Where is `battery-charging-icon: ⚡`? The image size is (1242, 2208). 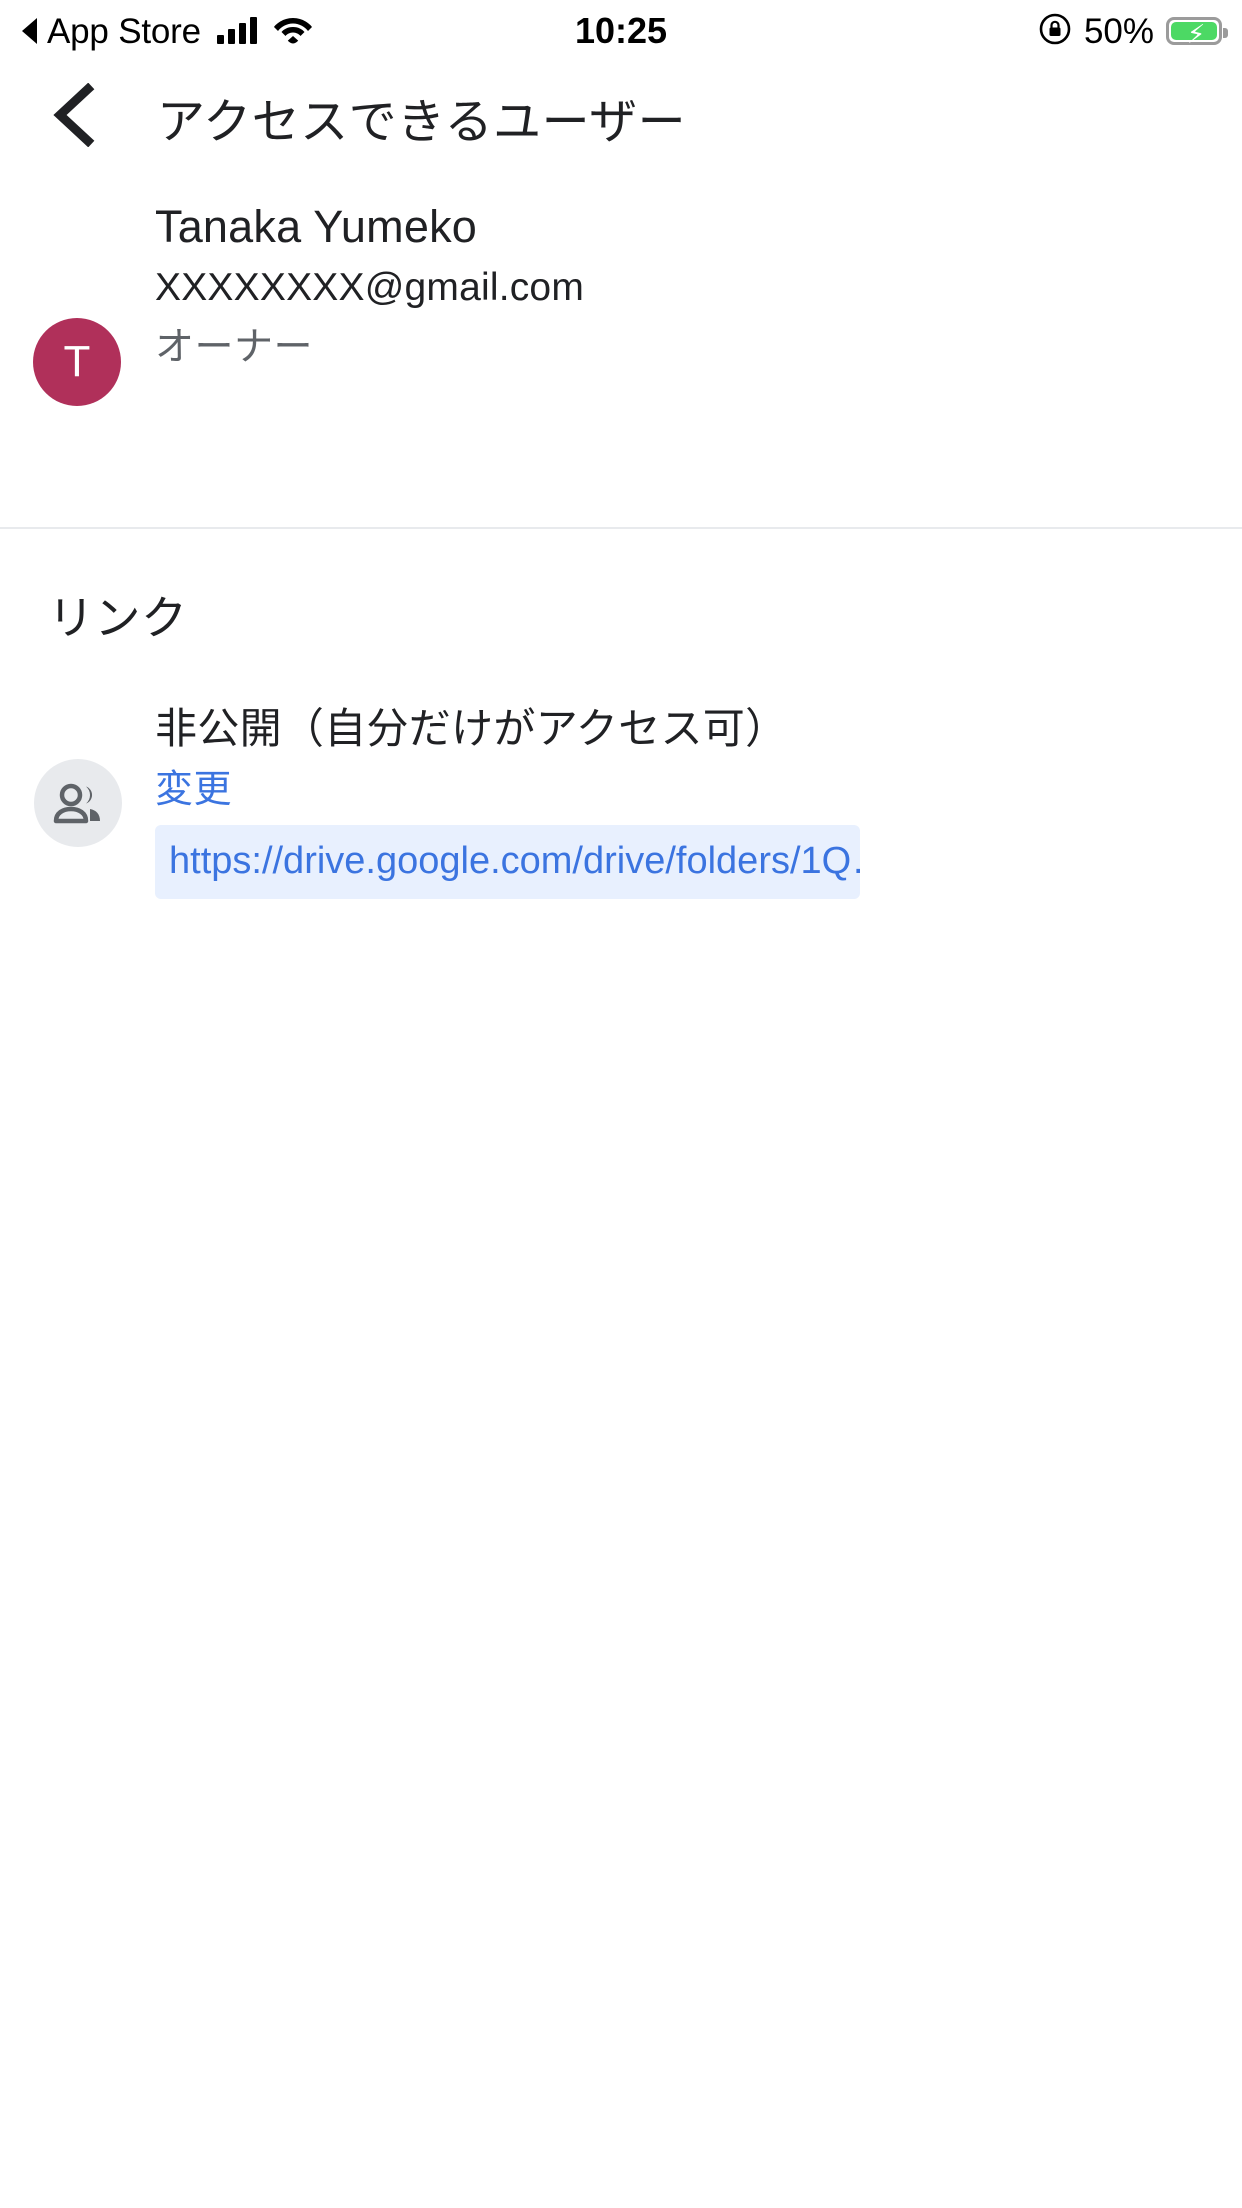 battery-charging-icon: ⚡ is located at coordinates (1197, 33).